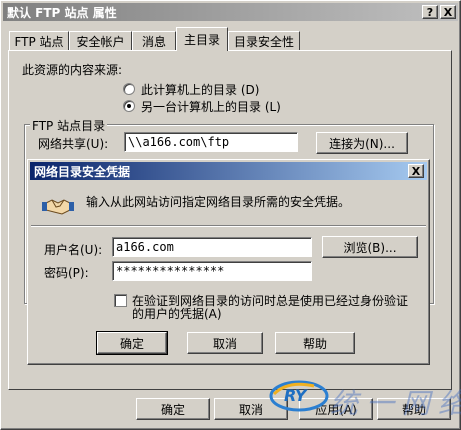 This screenshot has width=461, height=430. I want to click on dialog-separator, so click(228, 226).